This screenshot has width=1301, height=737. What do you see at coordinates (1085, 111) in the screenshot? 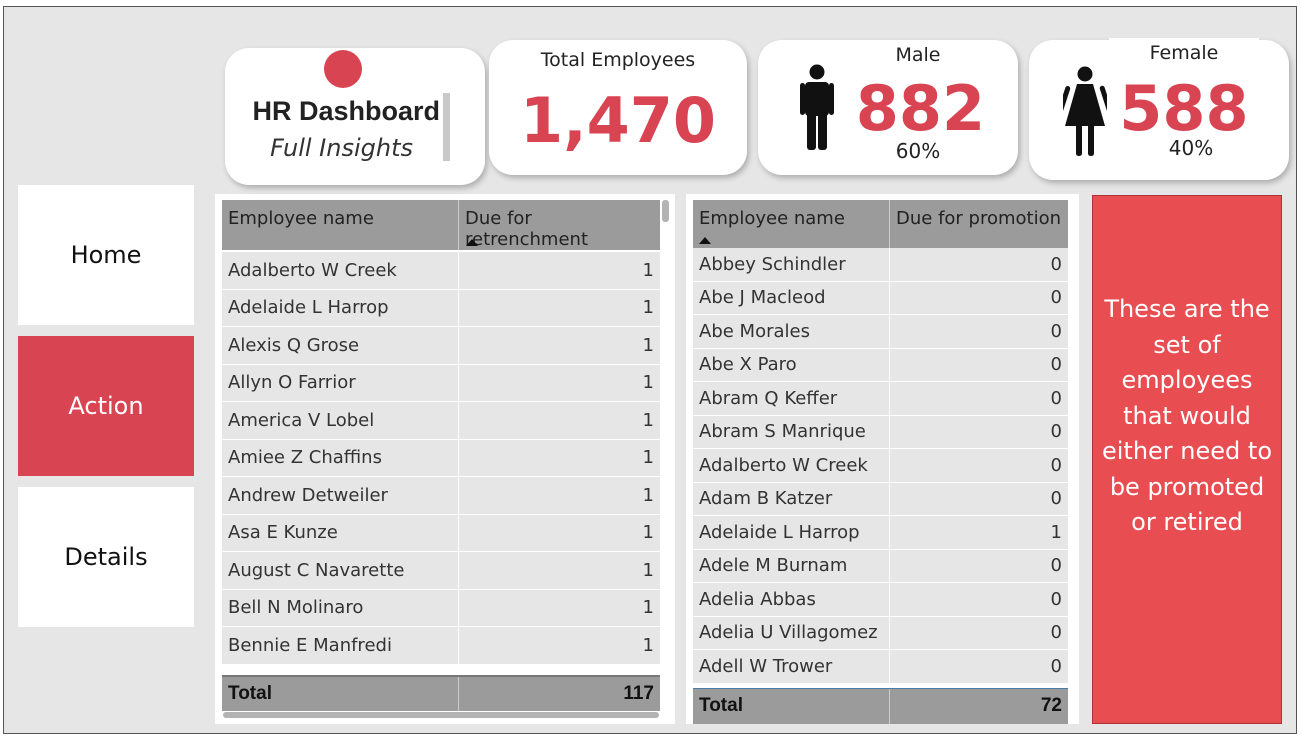
I see `female-person-icon` at bounding box center [1085, 111].